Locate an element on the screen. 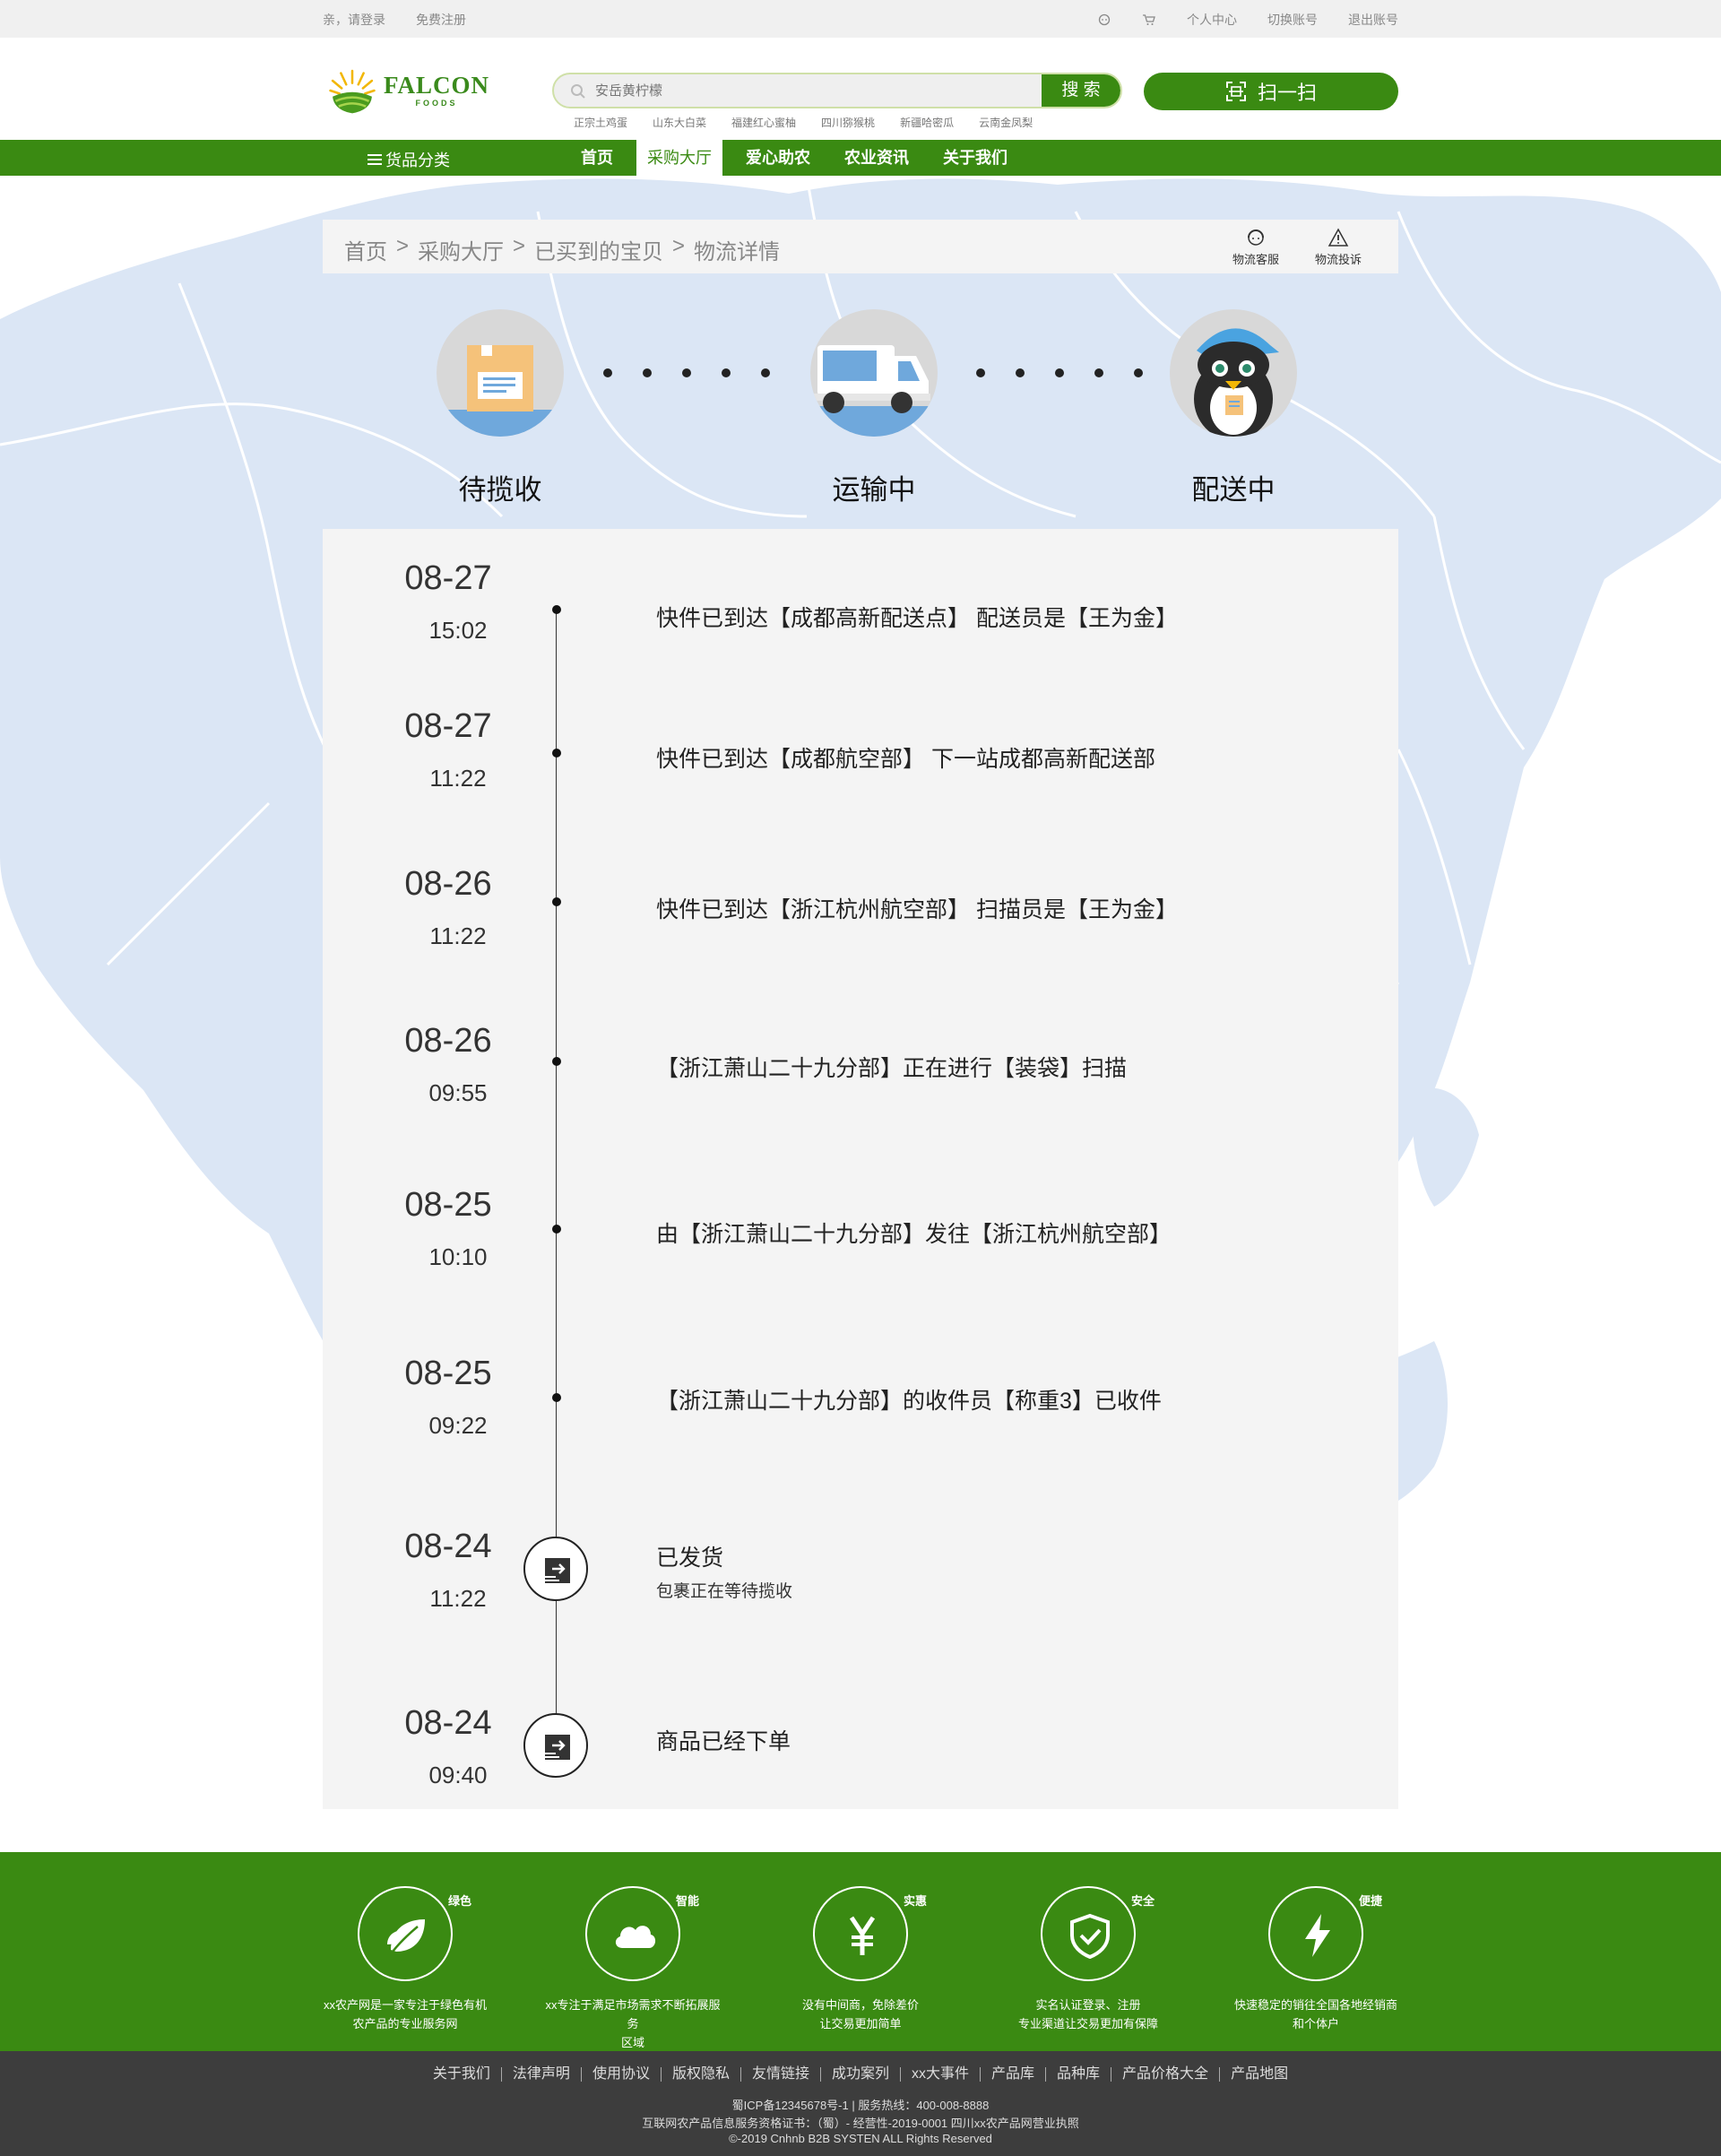 This screenshot has height=2156, width=1721. search-box: 搜 索 is located at coordinates (837, 90).